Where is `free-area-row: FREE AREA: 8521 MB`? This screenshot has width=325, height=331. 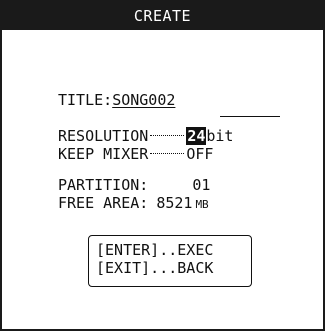 free-area-row: FREE AREA: 8521 MB is located at coordinates (133, 204).